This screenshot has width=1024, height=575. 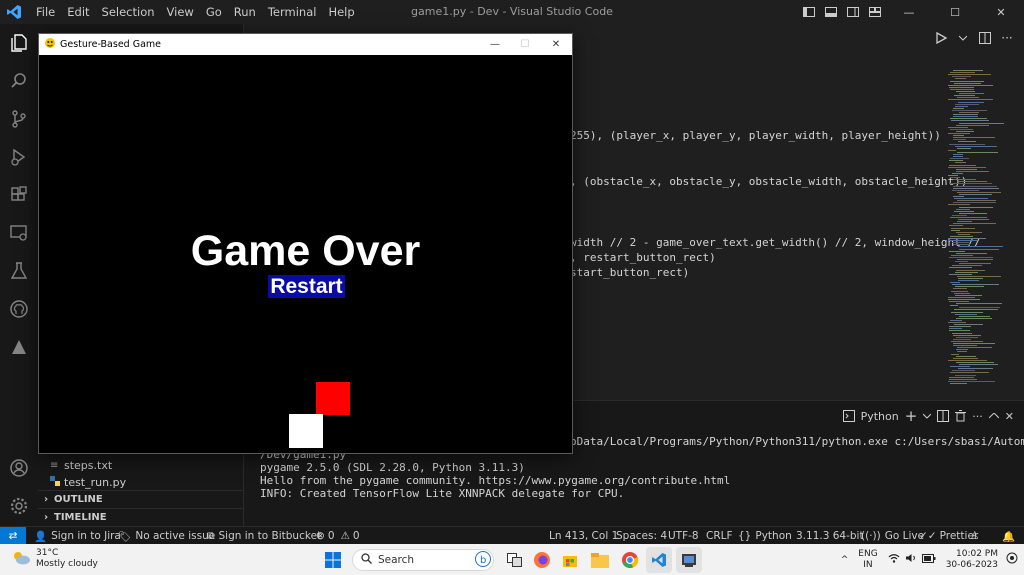 What do you see at coordinates (45, 12) in the screenshot?
I see `menu-file: File` at bounding box center [45, 12].